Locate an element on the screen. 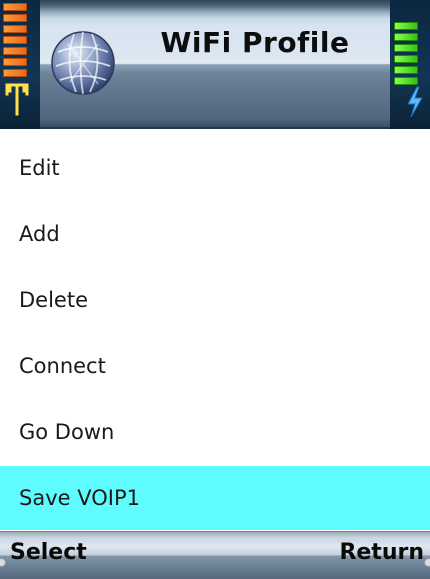  menu-item-connect: Connect is located at coordinates (215, 366).